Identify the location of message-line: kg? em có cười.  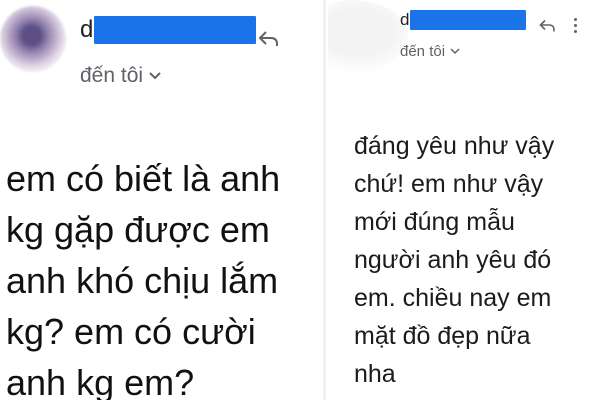
(131, 331).